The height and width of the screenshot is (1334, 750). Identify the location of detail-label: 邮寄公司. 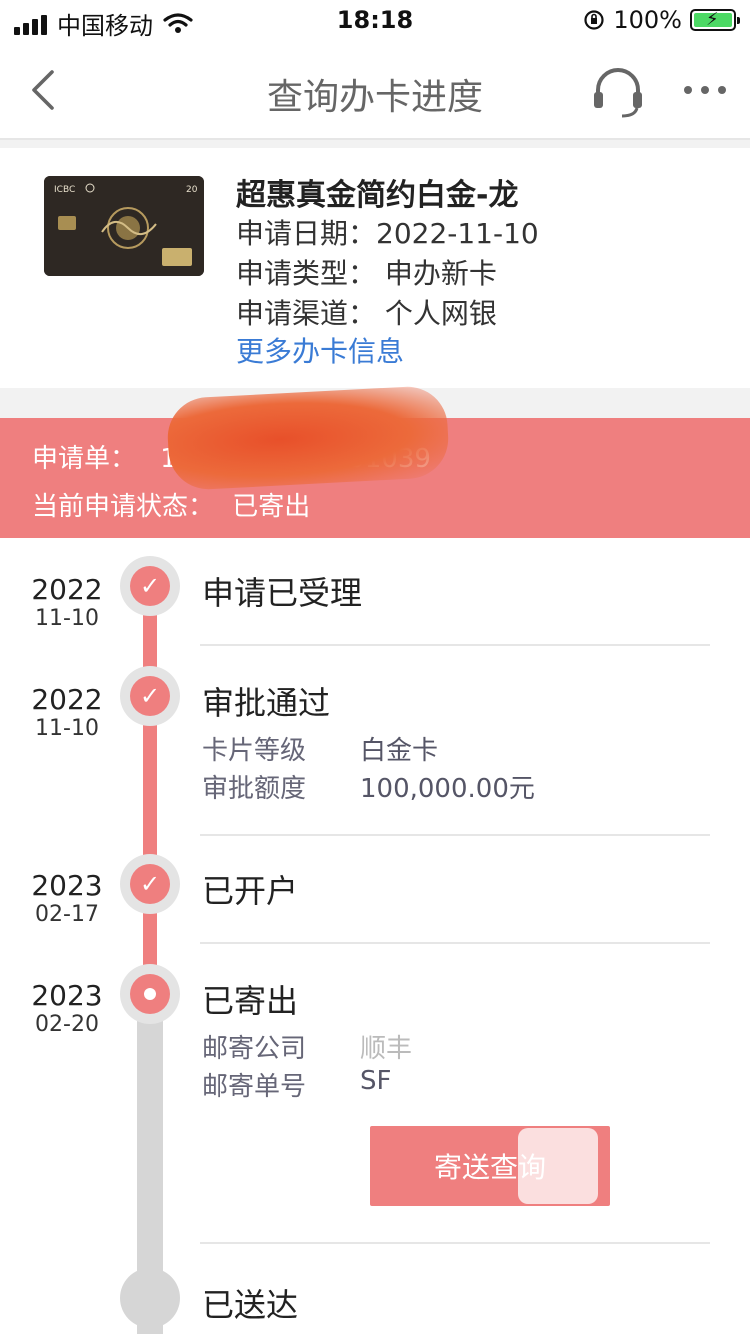
(254, 1049).